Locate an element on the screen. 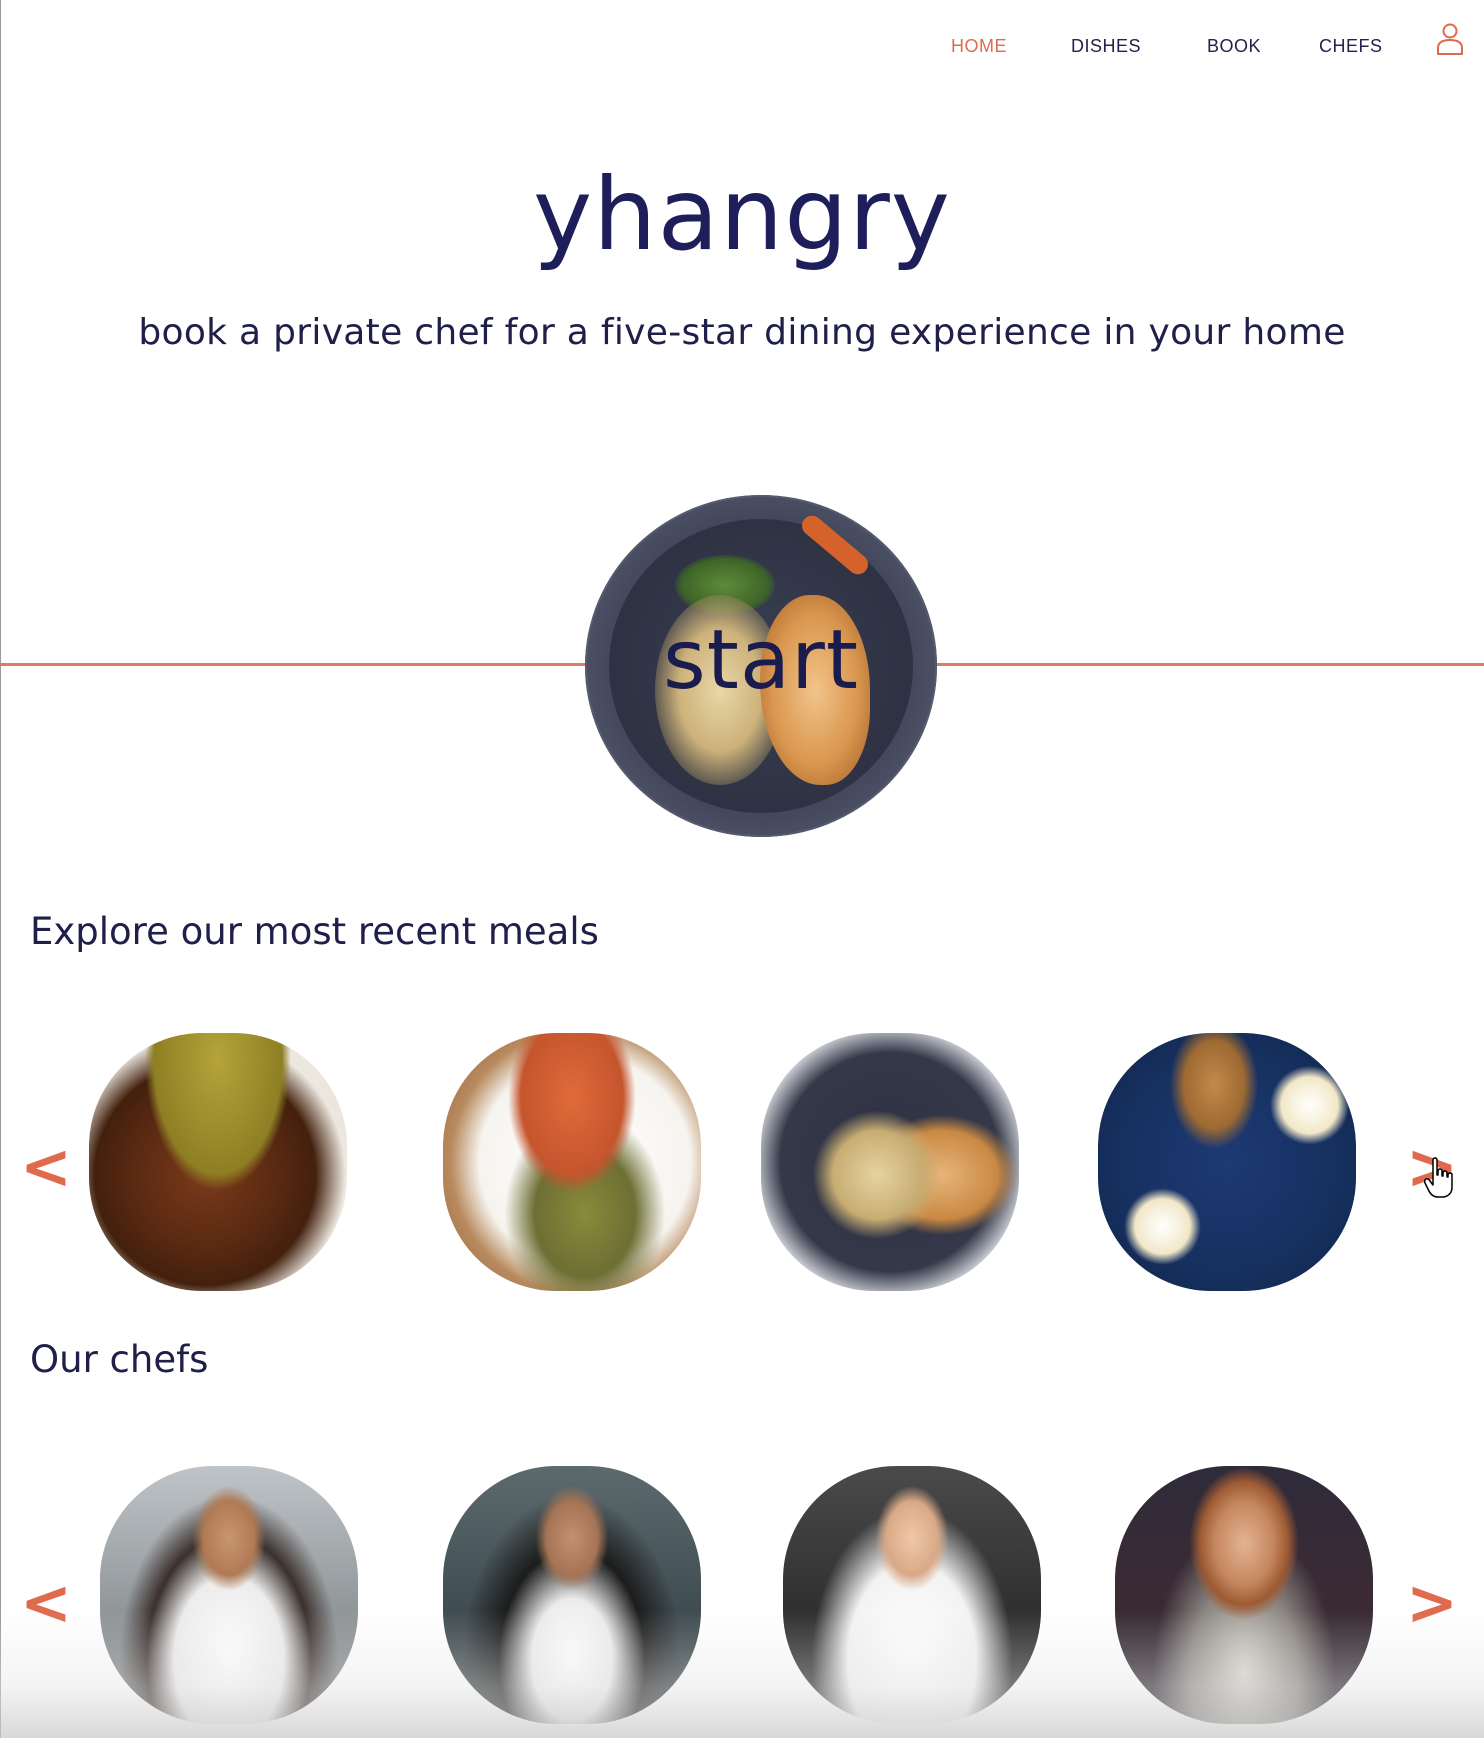 The image size is (1484, 1738). meal-card-pasta-chicken is located at coordinates (890, 1162).